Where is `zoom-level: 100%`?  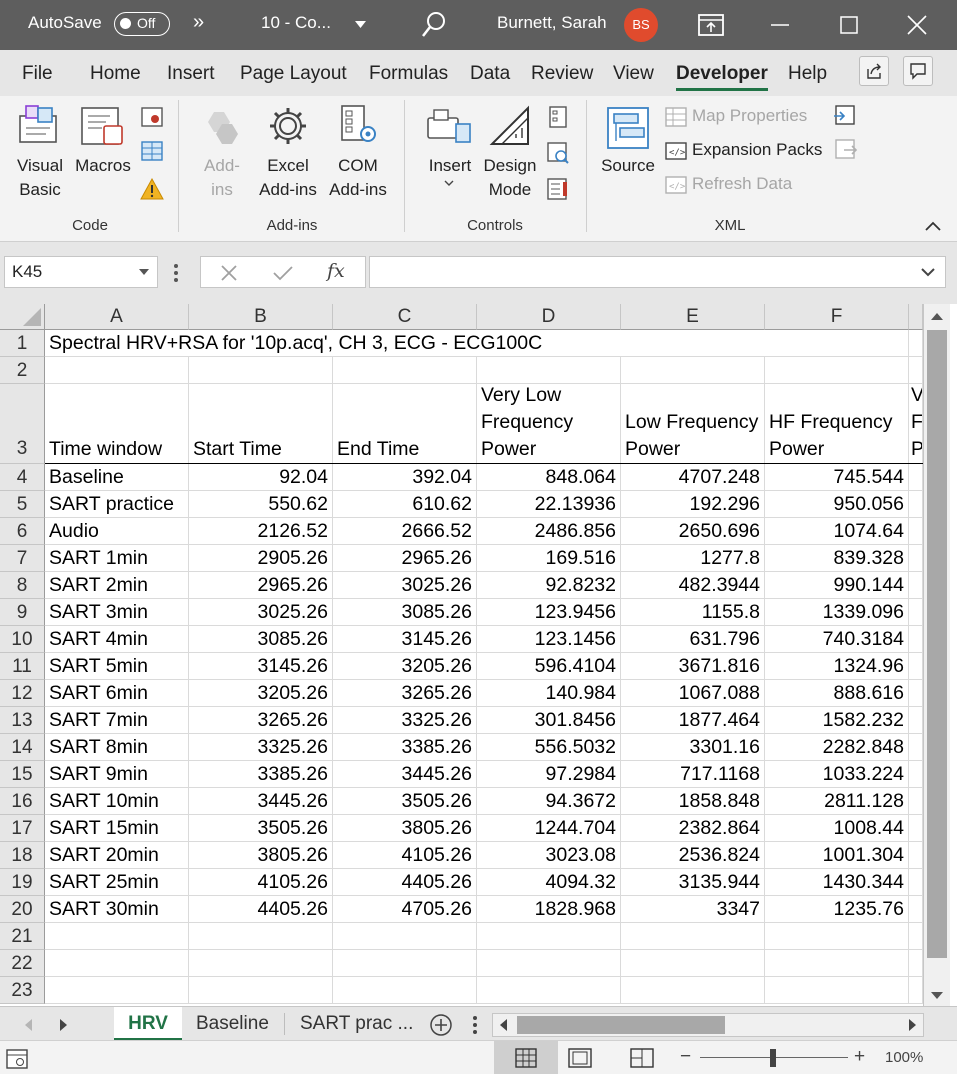
zoom-level: 100% is located at coordinates (904, 1057).